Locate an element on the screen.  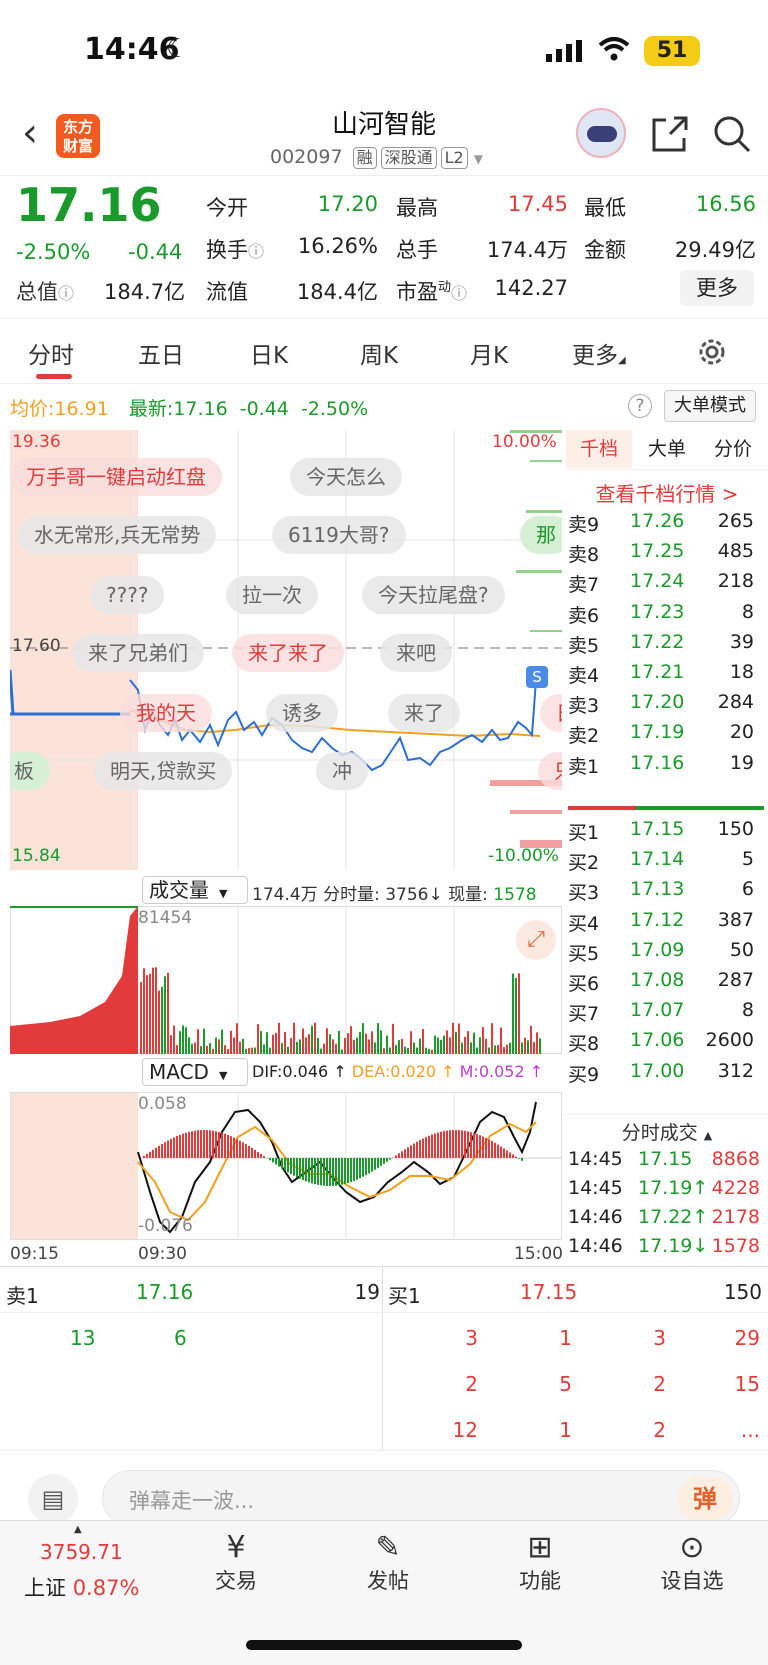
tab-intraday: 分时 is located at coordinates (51, 353).